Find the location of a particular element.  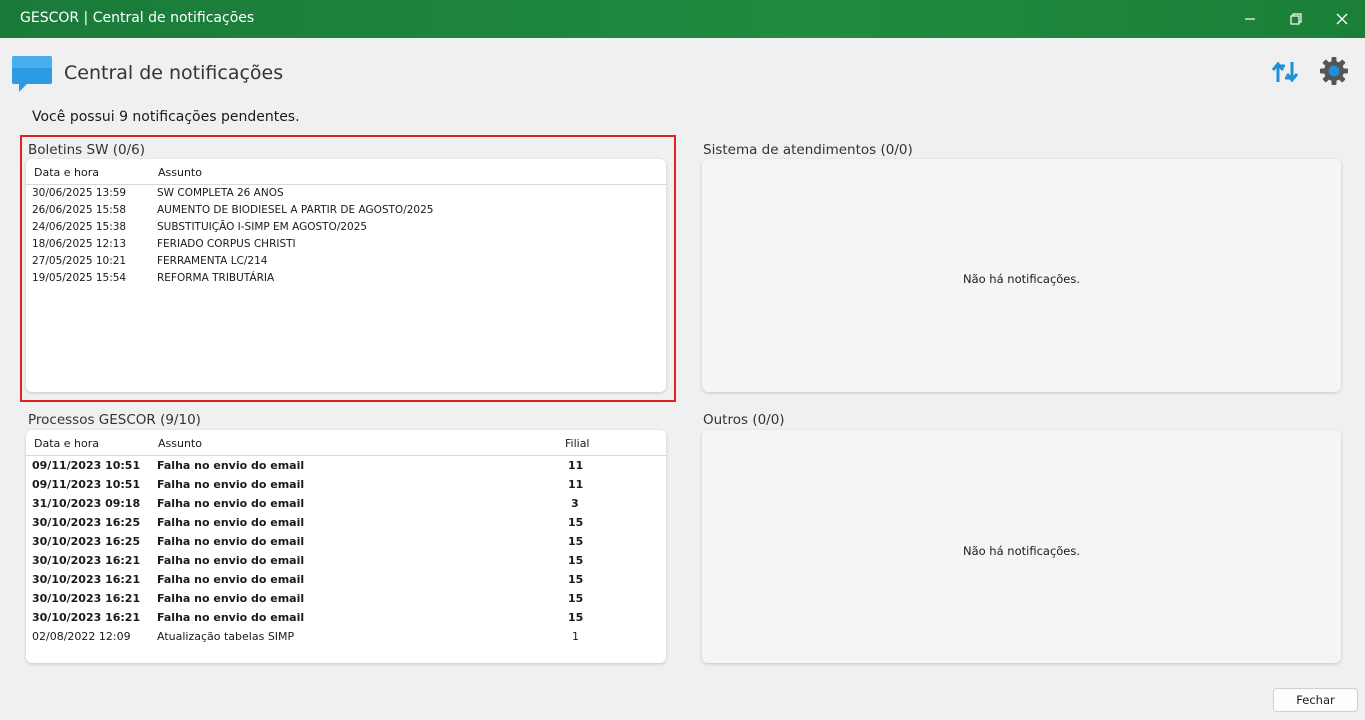

table-row: 30/06/2025 13:59 SW COMPLETA 26 ANOS is located at coordinates (346, 193).